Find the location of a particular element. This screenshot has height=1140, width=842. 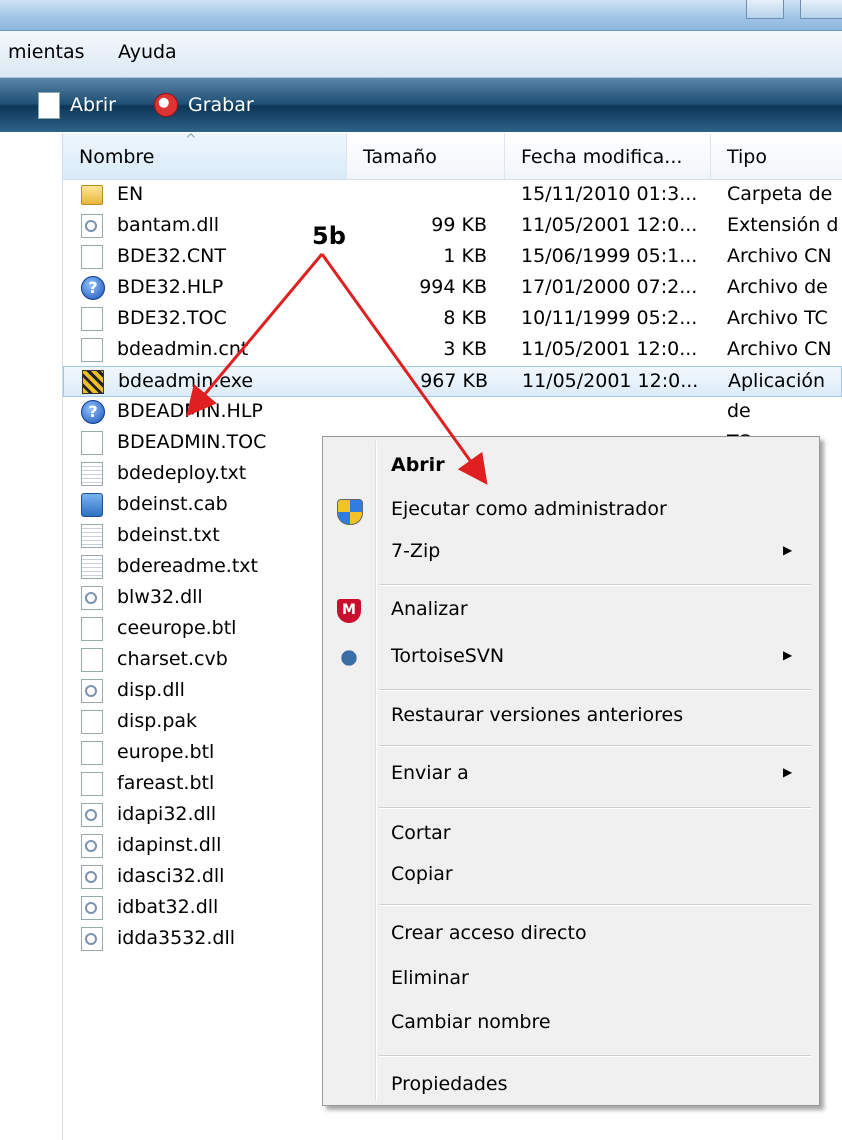

annotation-arrows is located at coordinates (337, 369).